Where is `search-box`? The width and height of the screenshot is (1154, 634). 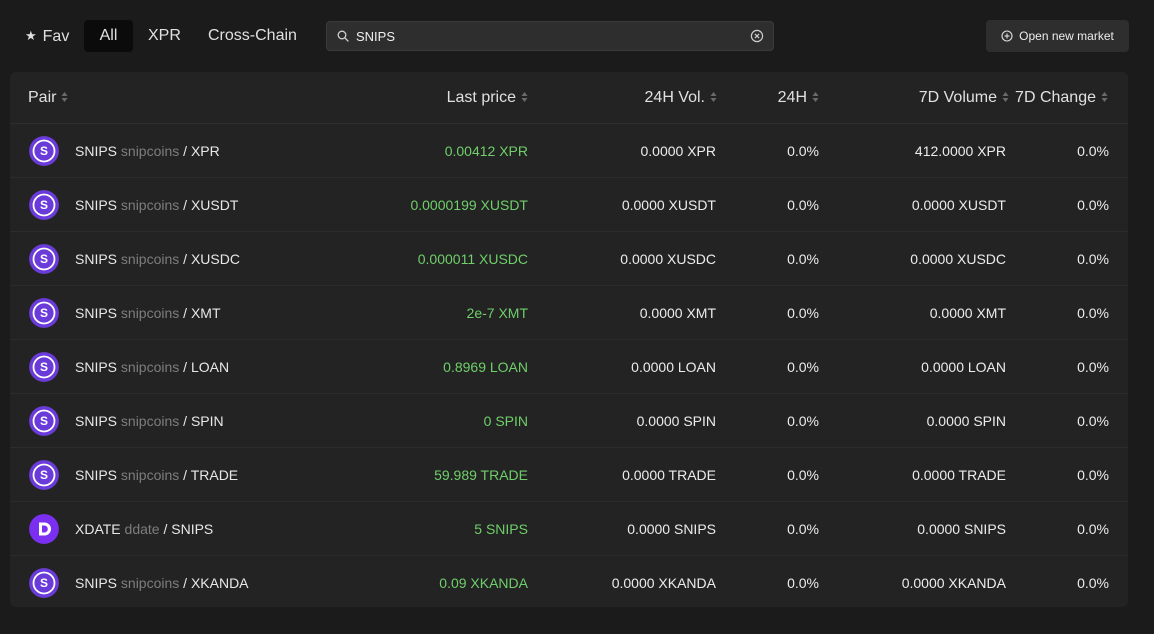
search-box is located at coordinates (550, 36).